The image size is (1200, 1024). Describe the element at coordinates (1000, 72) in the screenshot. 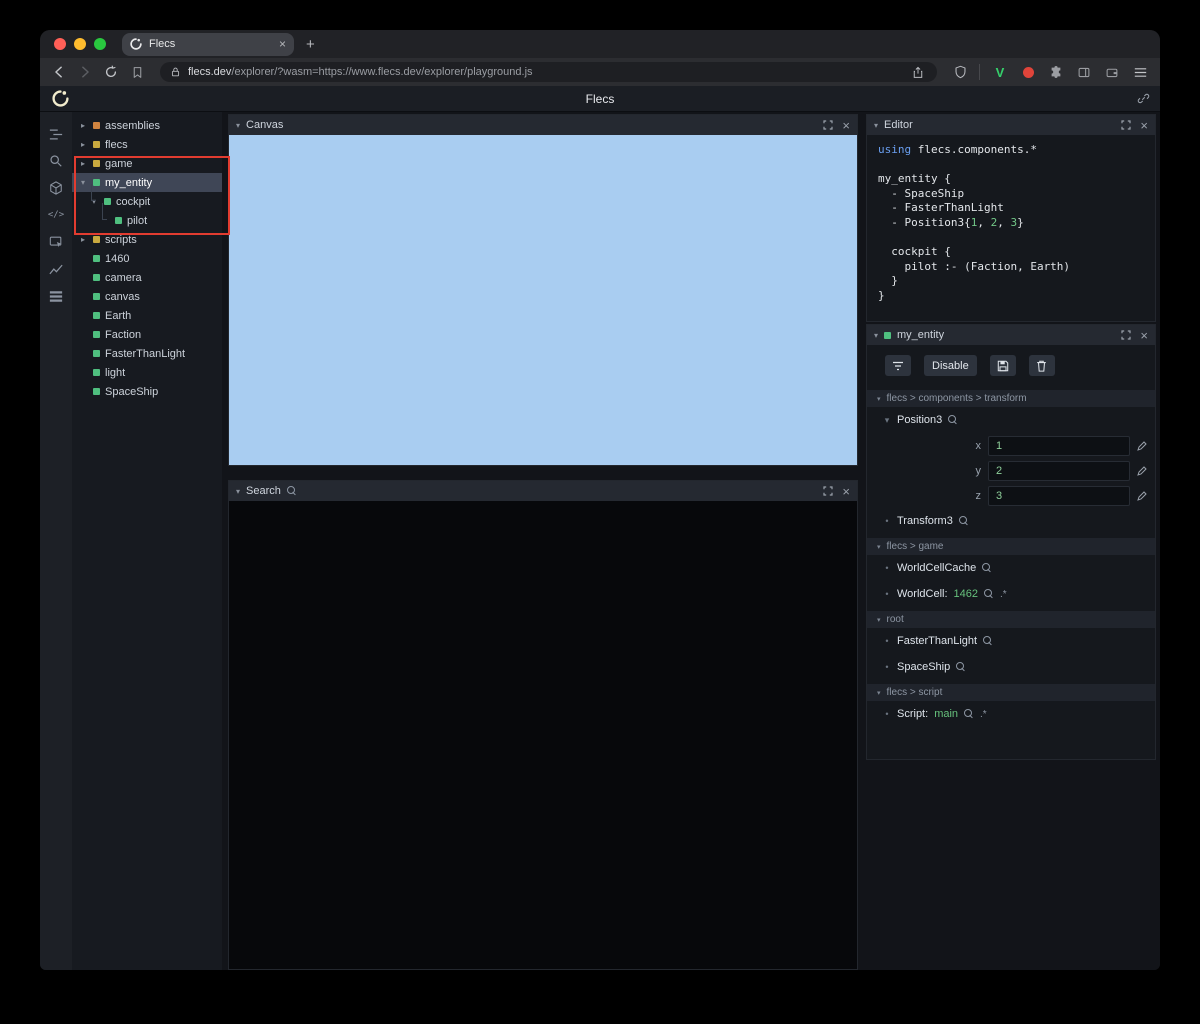

I see `extension-v-icon: V` at that location.